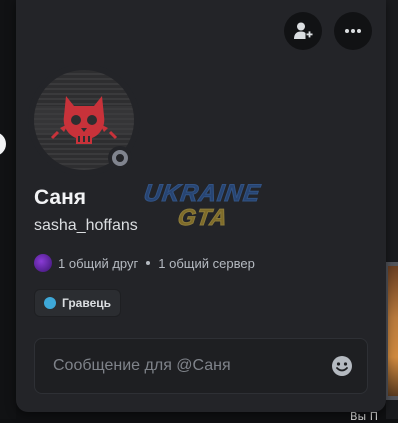 The image size is (398, 423). I want to click on mutual-friend-avatar, so click(43, 263).